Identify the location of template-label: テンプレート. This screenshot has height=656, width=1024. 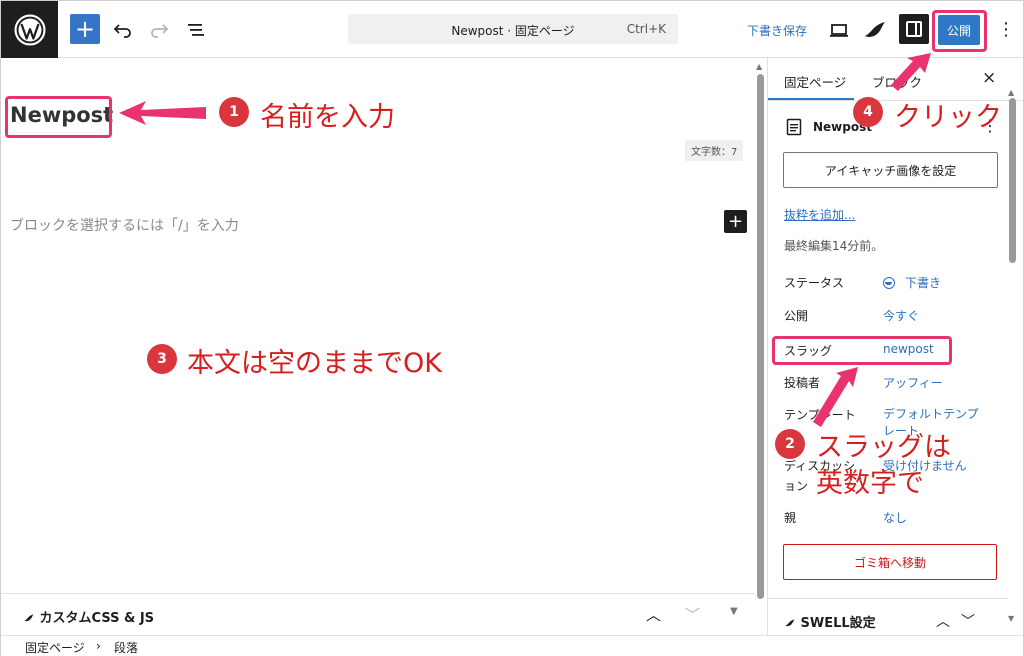
(820, 415).